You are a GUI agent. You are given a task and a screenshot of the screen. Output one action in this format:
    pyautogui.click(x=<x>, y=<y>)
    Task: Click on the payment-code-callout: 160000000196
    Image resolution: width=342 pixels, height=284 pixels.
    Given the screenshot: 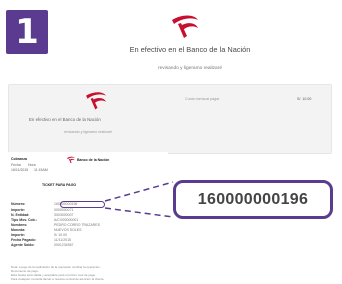 What is the action you would take?
    pyautogui.click(x=253, y=199)
    